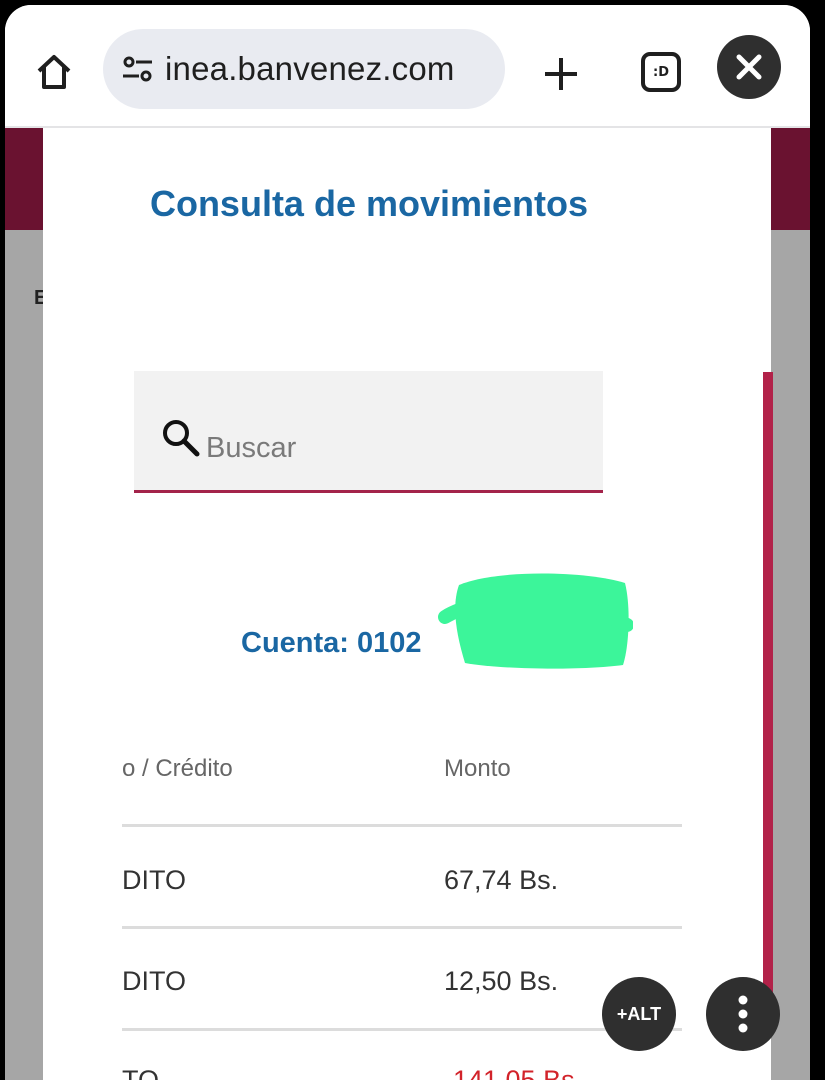  Describe the element at coordinates (310, 69) in the screenshot. I see `url-text: inea.banvenez.com` at that location.